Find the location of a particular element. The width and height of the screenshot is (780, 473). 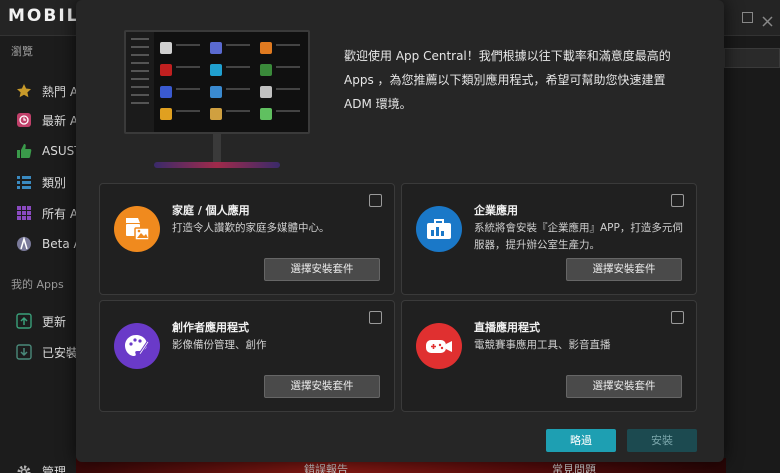

maximize-icon is located at coordinates (747, 17).